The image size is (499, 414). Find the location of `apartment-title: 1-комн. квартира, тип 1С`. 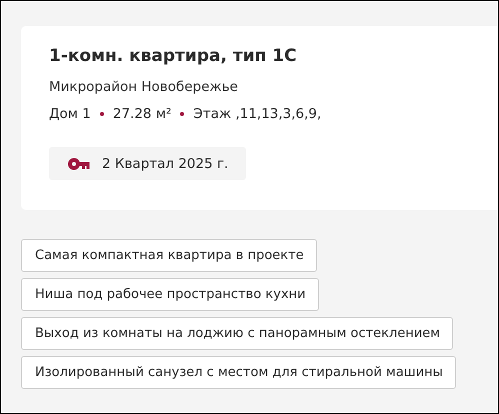

apartment-title: 1-комн. квартира, тип 1С is located at coordinates (173, 56).